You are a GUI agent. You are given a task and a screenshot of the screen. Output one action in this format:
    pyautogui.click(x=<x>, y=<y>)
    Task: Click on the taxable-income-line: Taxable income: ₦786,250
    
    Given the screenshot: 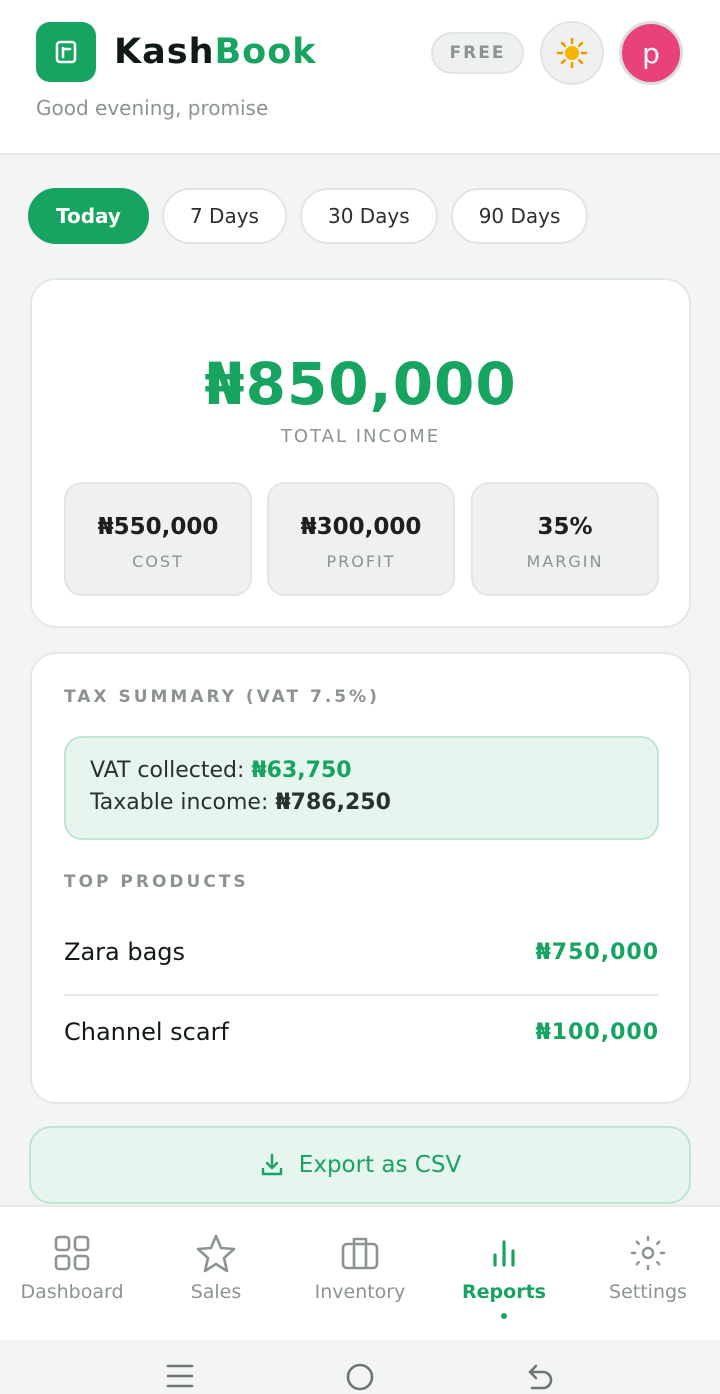 What is the action you would take?
    pyautogui.click(x=240, y=802)
    